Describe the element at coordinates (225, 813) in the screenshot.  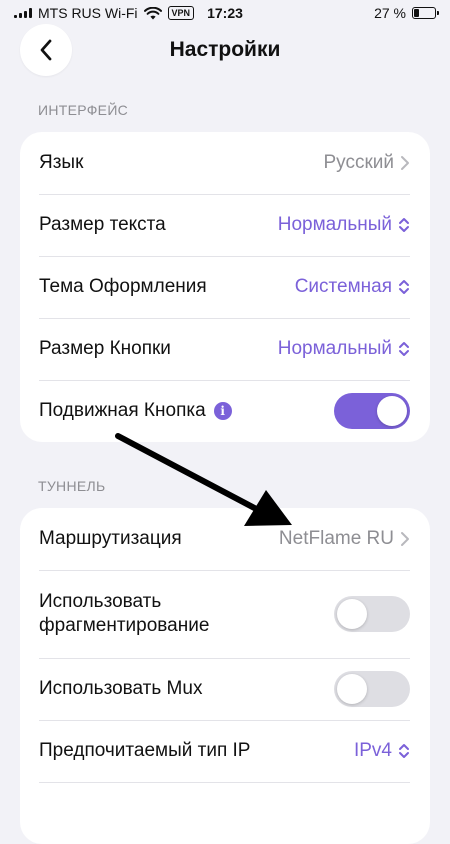
I see `row-partial` at that location.